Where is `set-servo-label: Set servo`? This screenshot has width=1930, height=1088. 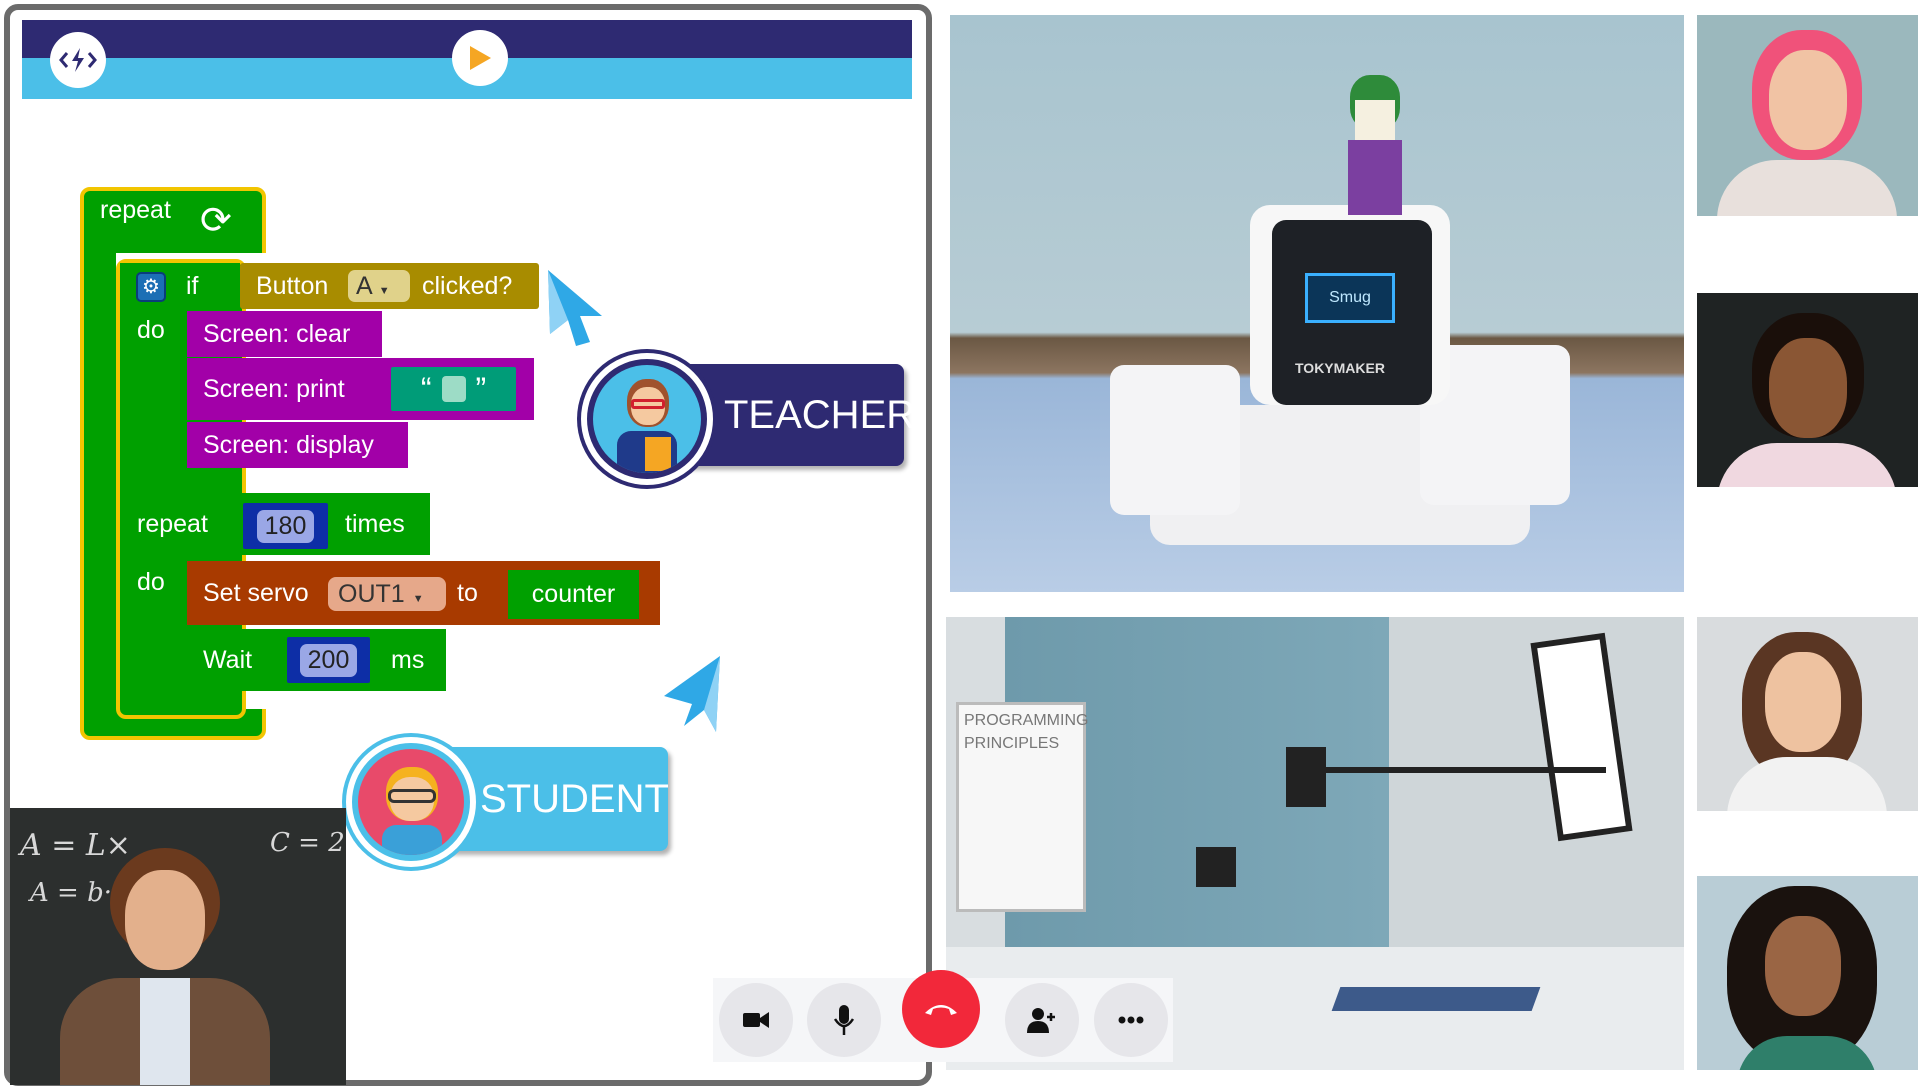 set-servo-label: Set servo is located at coordinates (256, 592).